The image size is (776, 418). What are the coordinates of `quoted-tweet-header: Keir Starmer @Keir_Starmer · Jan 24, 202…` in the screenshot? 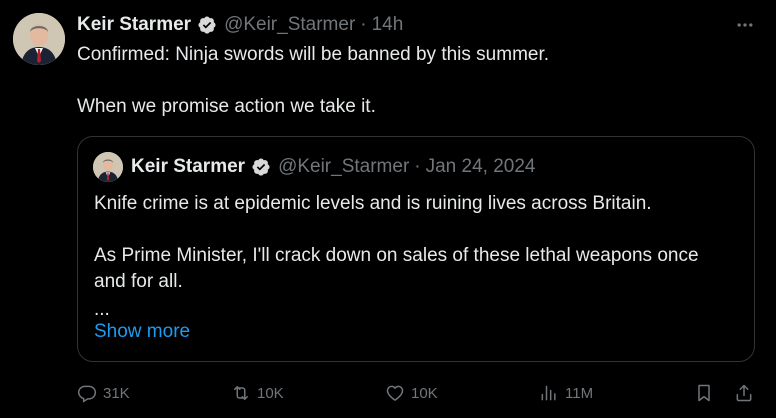 It's located at (333, 167).